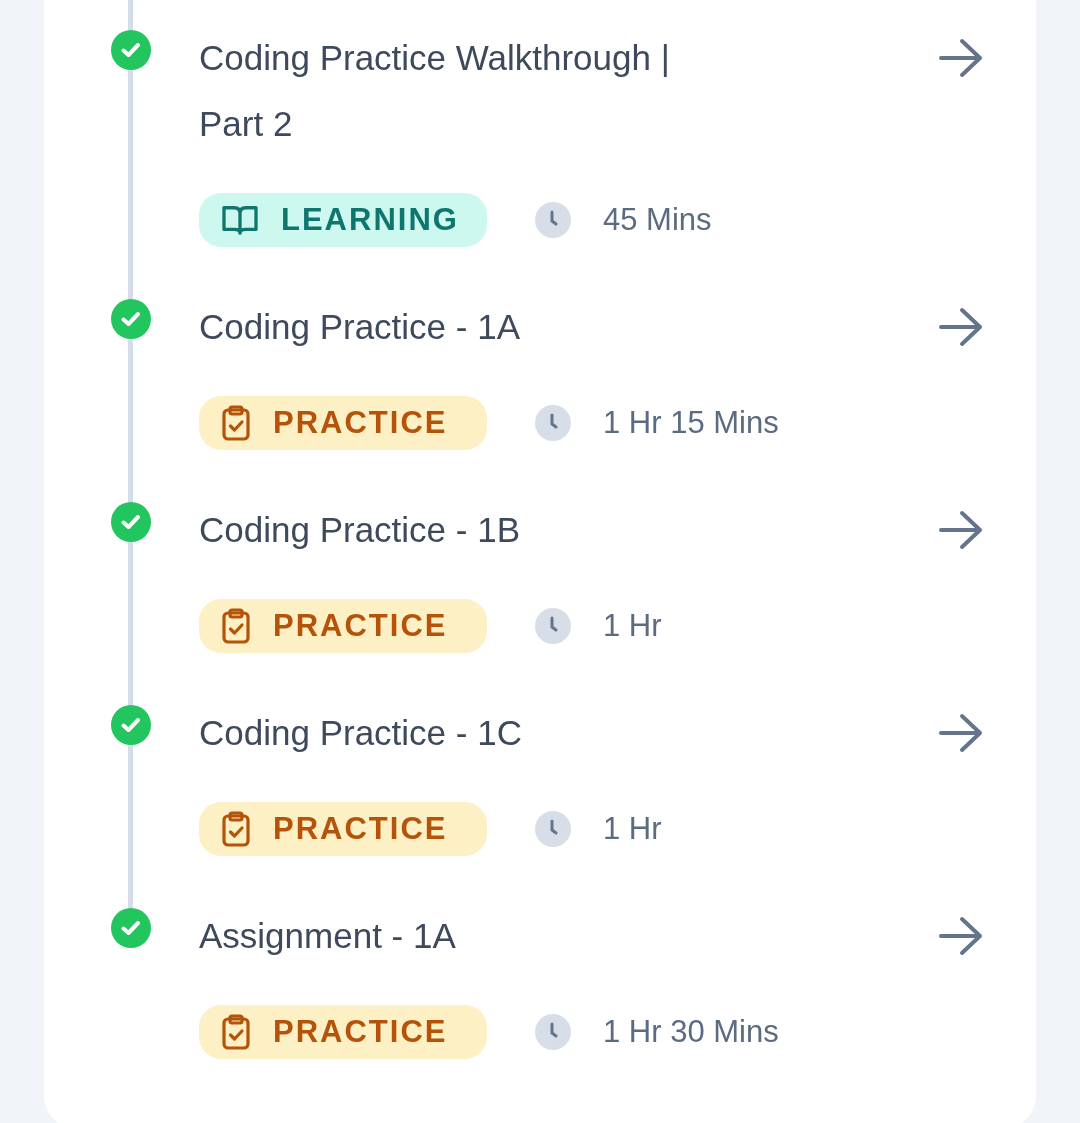 This screenshot has width=1080, height=1123. I want to click on lesson-title: Coding Practice Walkthrough | Part 2, so click(435, 91).